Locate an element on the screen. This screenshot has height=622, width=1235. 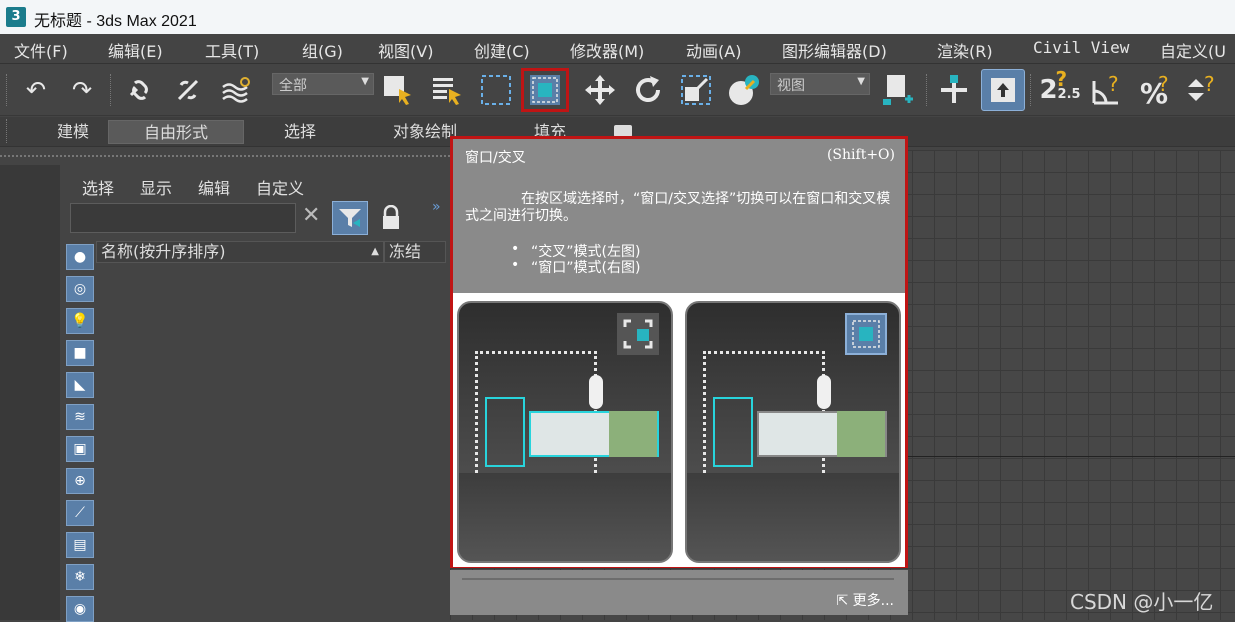
shortcut-override-icon is located at coordinates (1003, 90).